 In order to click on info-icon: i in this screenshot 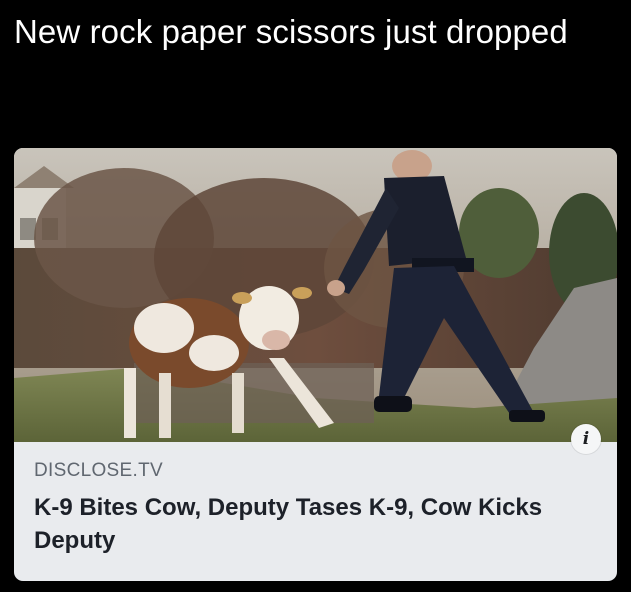, I will do `click(586, 439)`.